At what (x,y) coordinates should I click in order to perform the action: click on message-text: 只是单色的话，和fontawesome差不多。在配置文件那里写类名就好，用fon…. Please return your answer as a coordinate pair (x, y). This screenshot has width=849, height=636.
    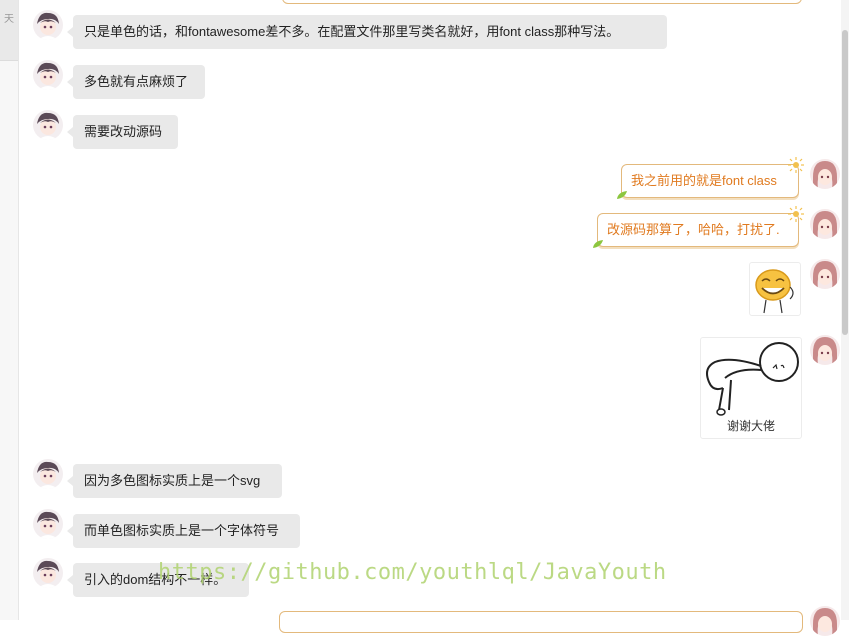
    Looking at the image, I should click on (352, 31).